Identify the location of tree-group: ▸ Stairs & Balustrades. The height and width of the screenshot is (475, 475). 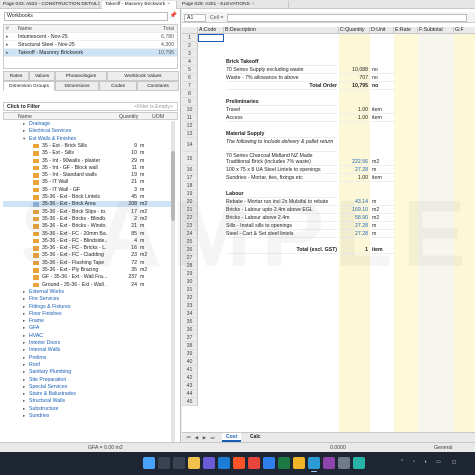
(87, 394).